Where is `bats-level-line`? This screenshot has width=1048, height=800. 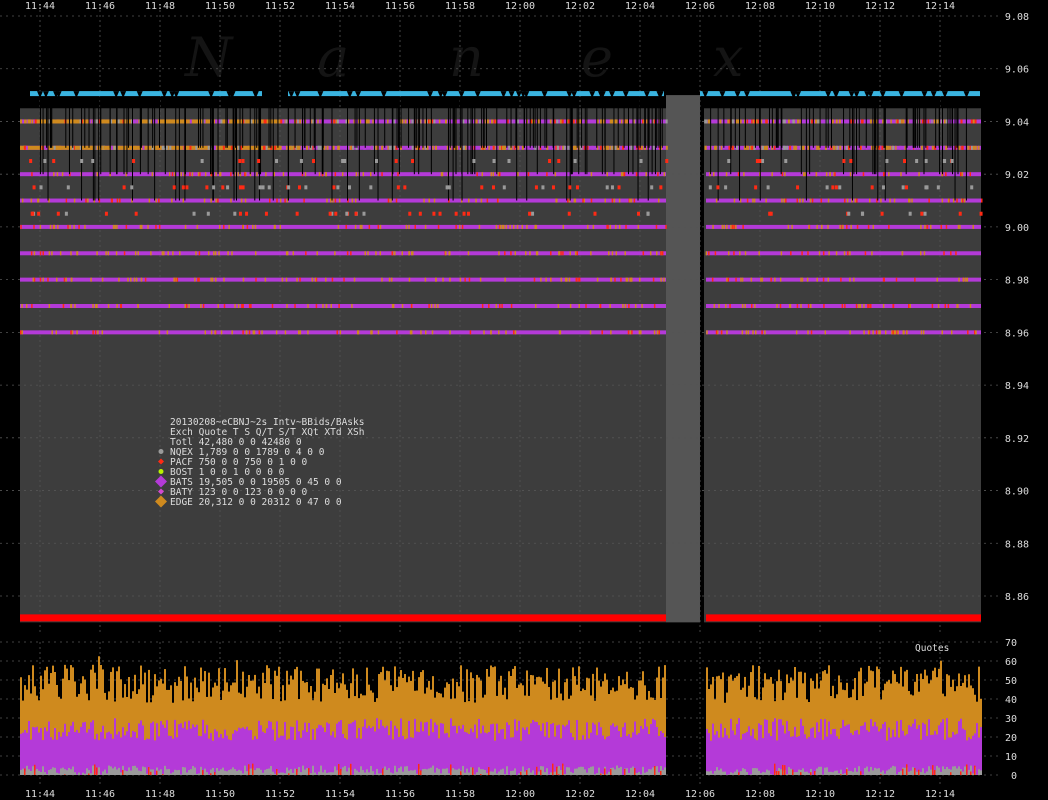 bats-level-line is located at coordinates (843, 332).